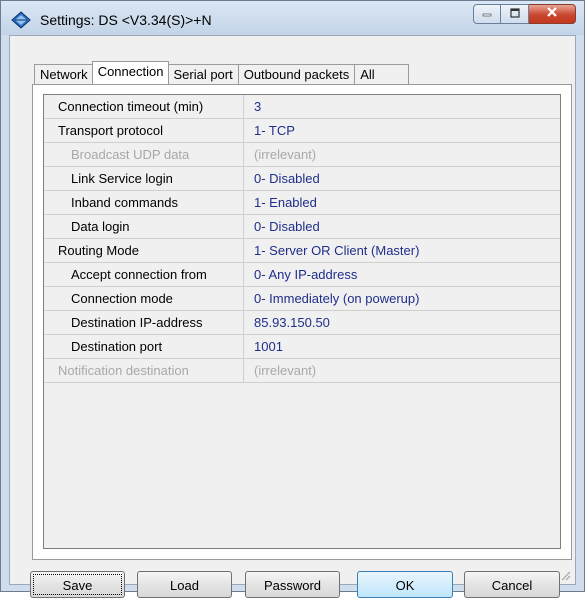 The width and height of the screenshot is (585, 598). I want to click on password-button: Password, so click(292, 584).